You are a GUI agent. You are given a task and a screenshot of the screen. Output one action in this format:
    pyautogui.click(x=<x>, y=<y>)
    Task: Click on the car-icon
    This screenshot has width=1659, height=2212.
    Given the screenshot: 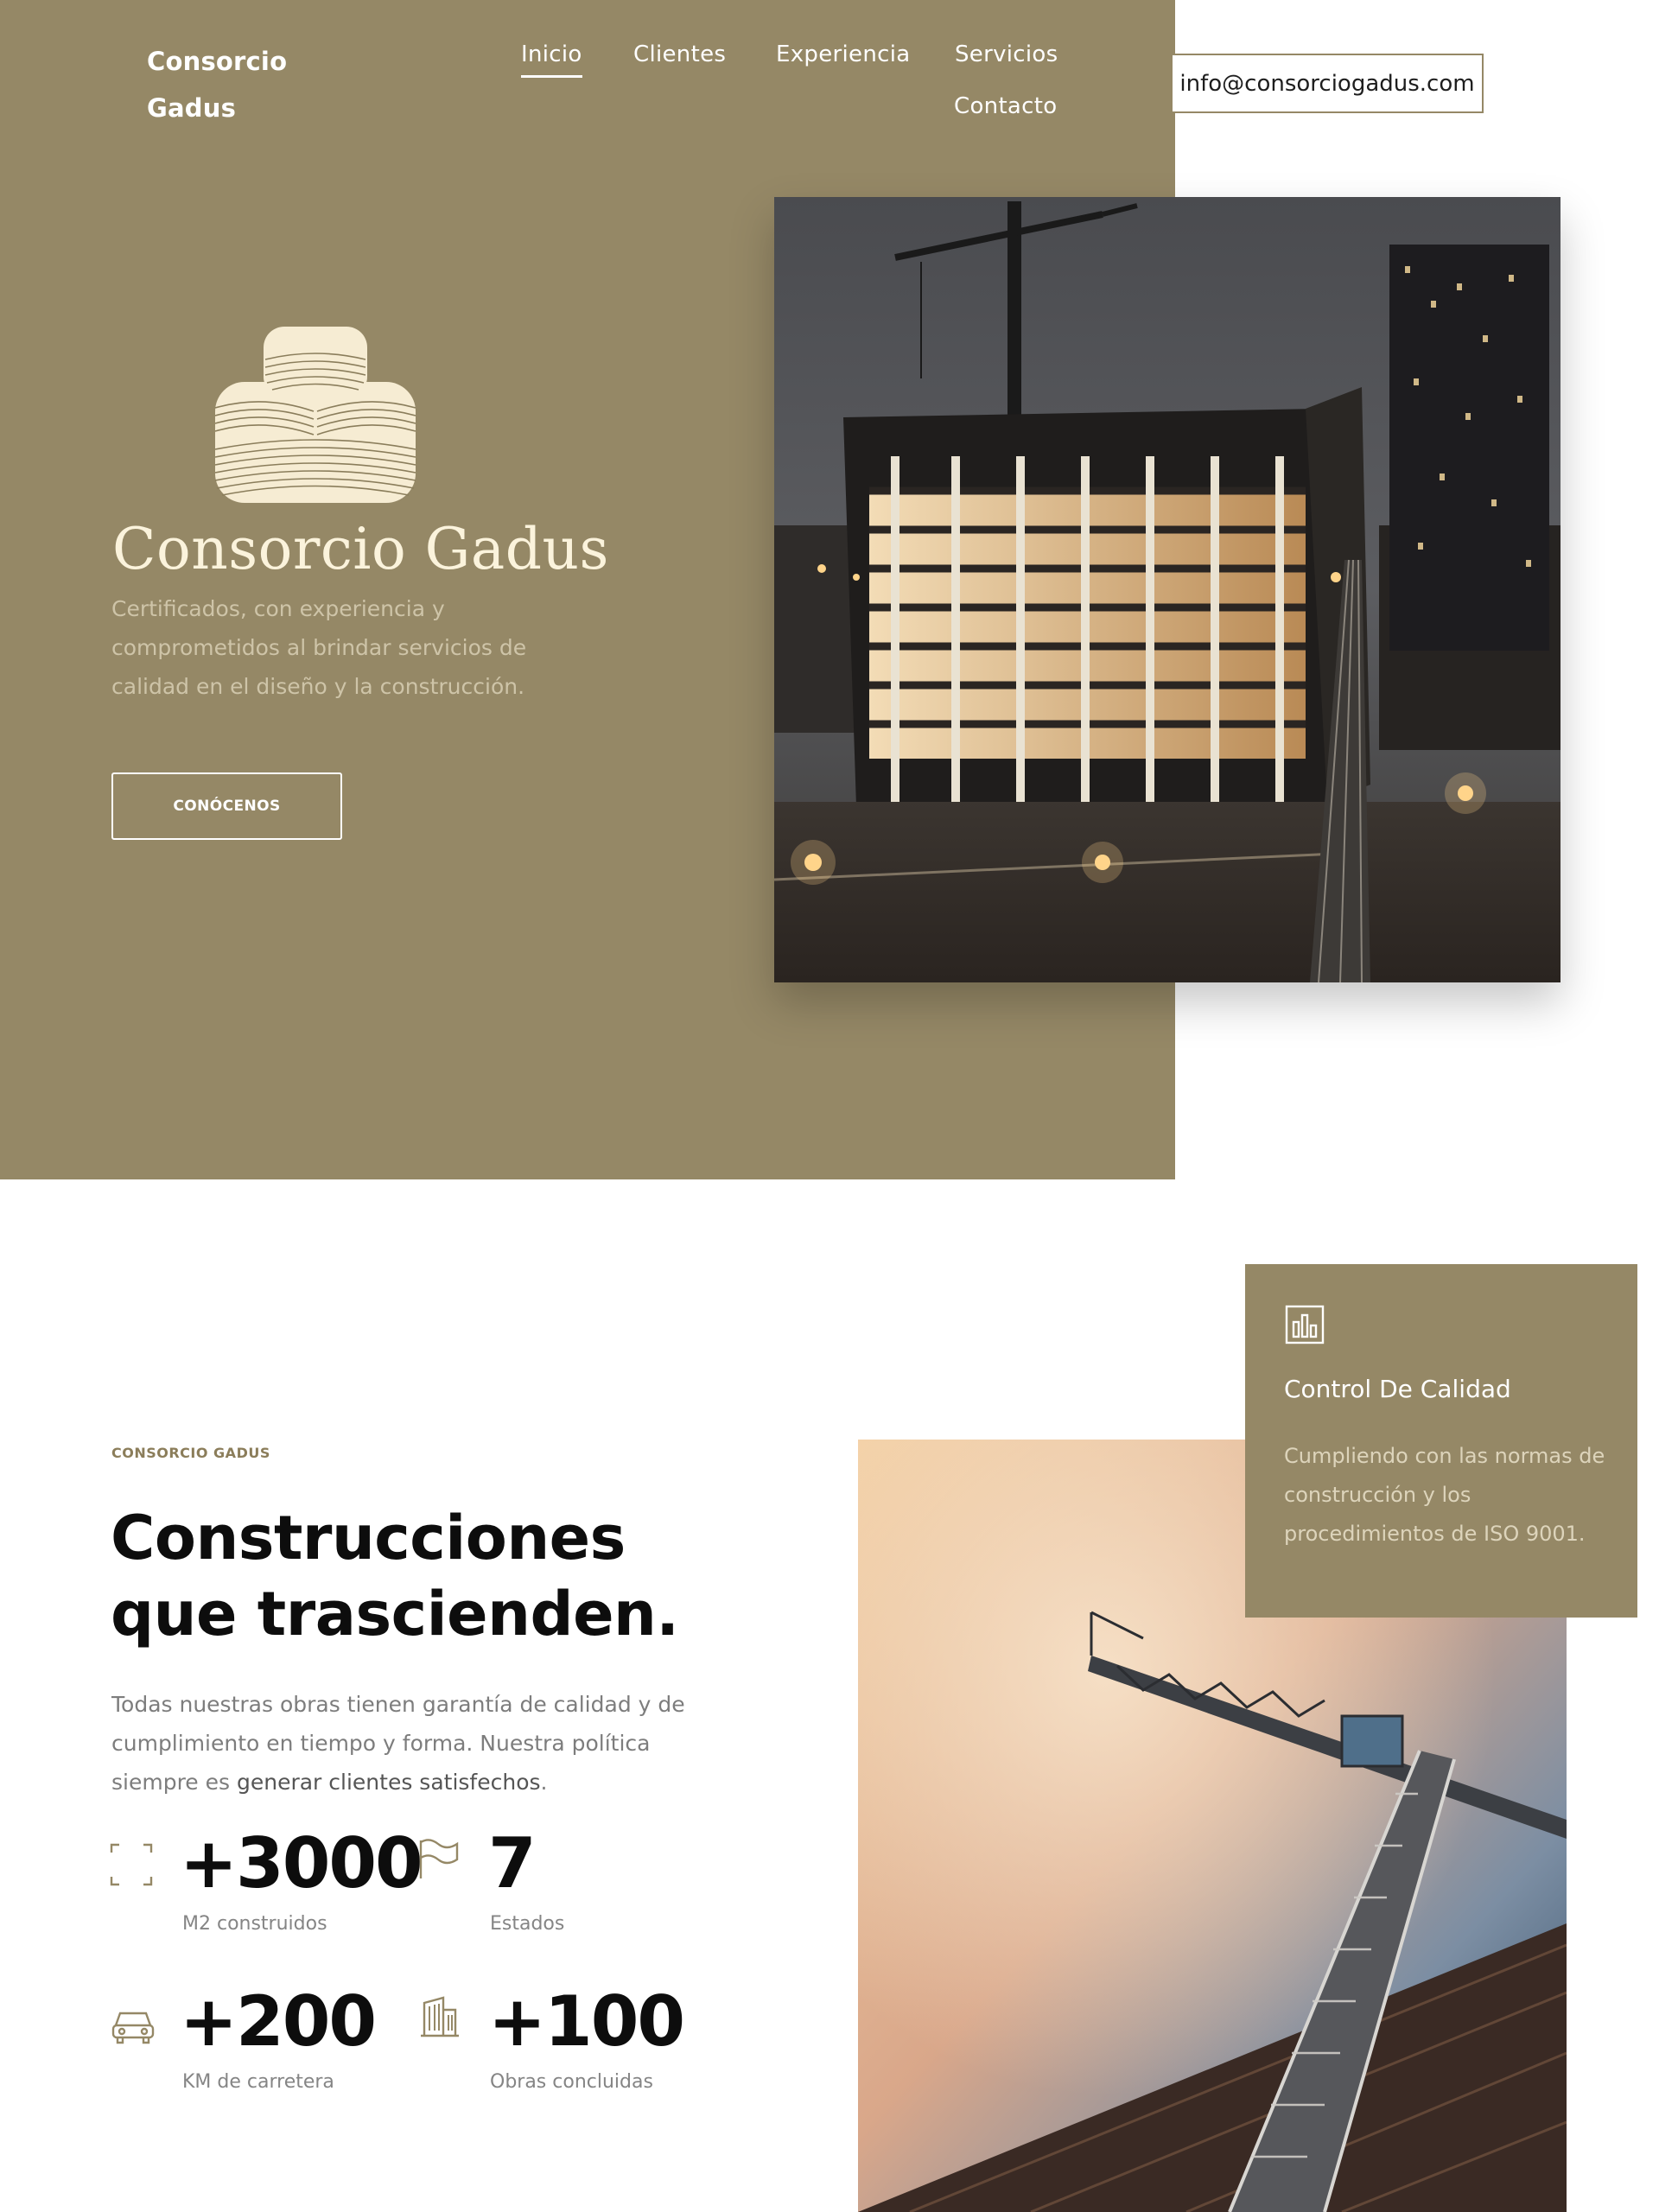 What is the action you would take?
    pyautogui.click(x=133, y=2024)
    